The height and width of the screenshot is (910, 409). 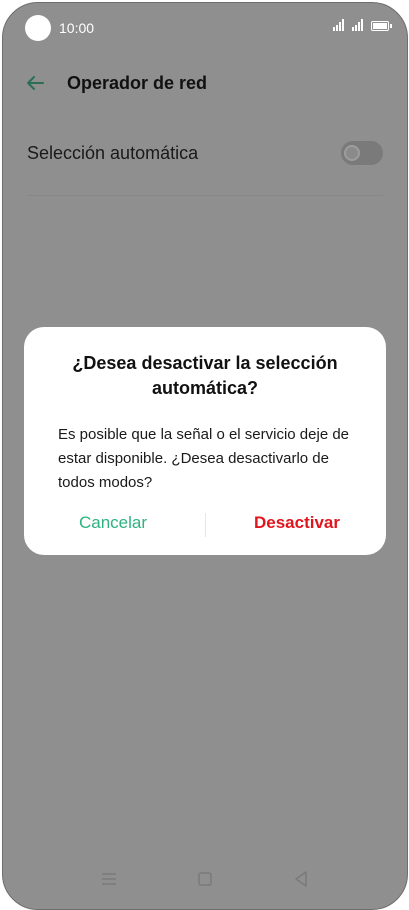 What do you see at coordinates (38, 28) in the screenshot?
I see `front-camera` at bounding box center [38, 28].